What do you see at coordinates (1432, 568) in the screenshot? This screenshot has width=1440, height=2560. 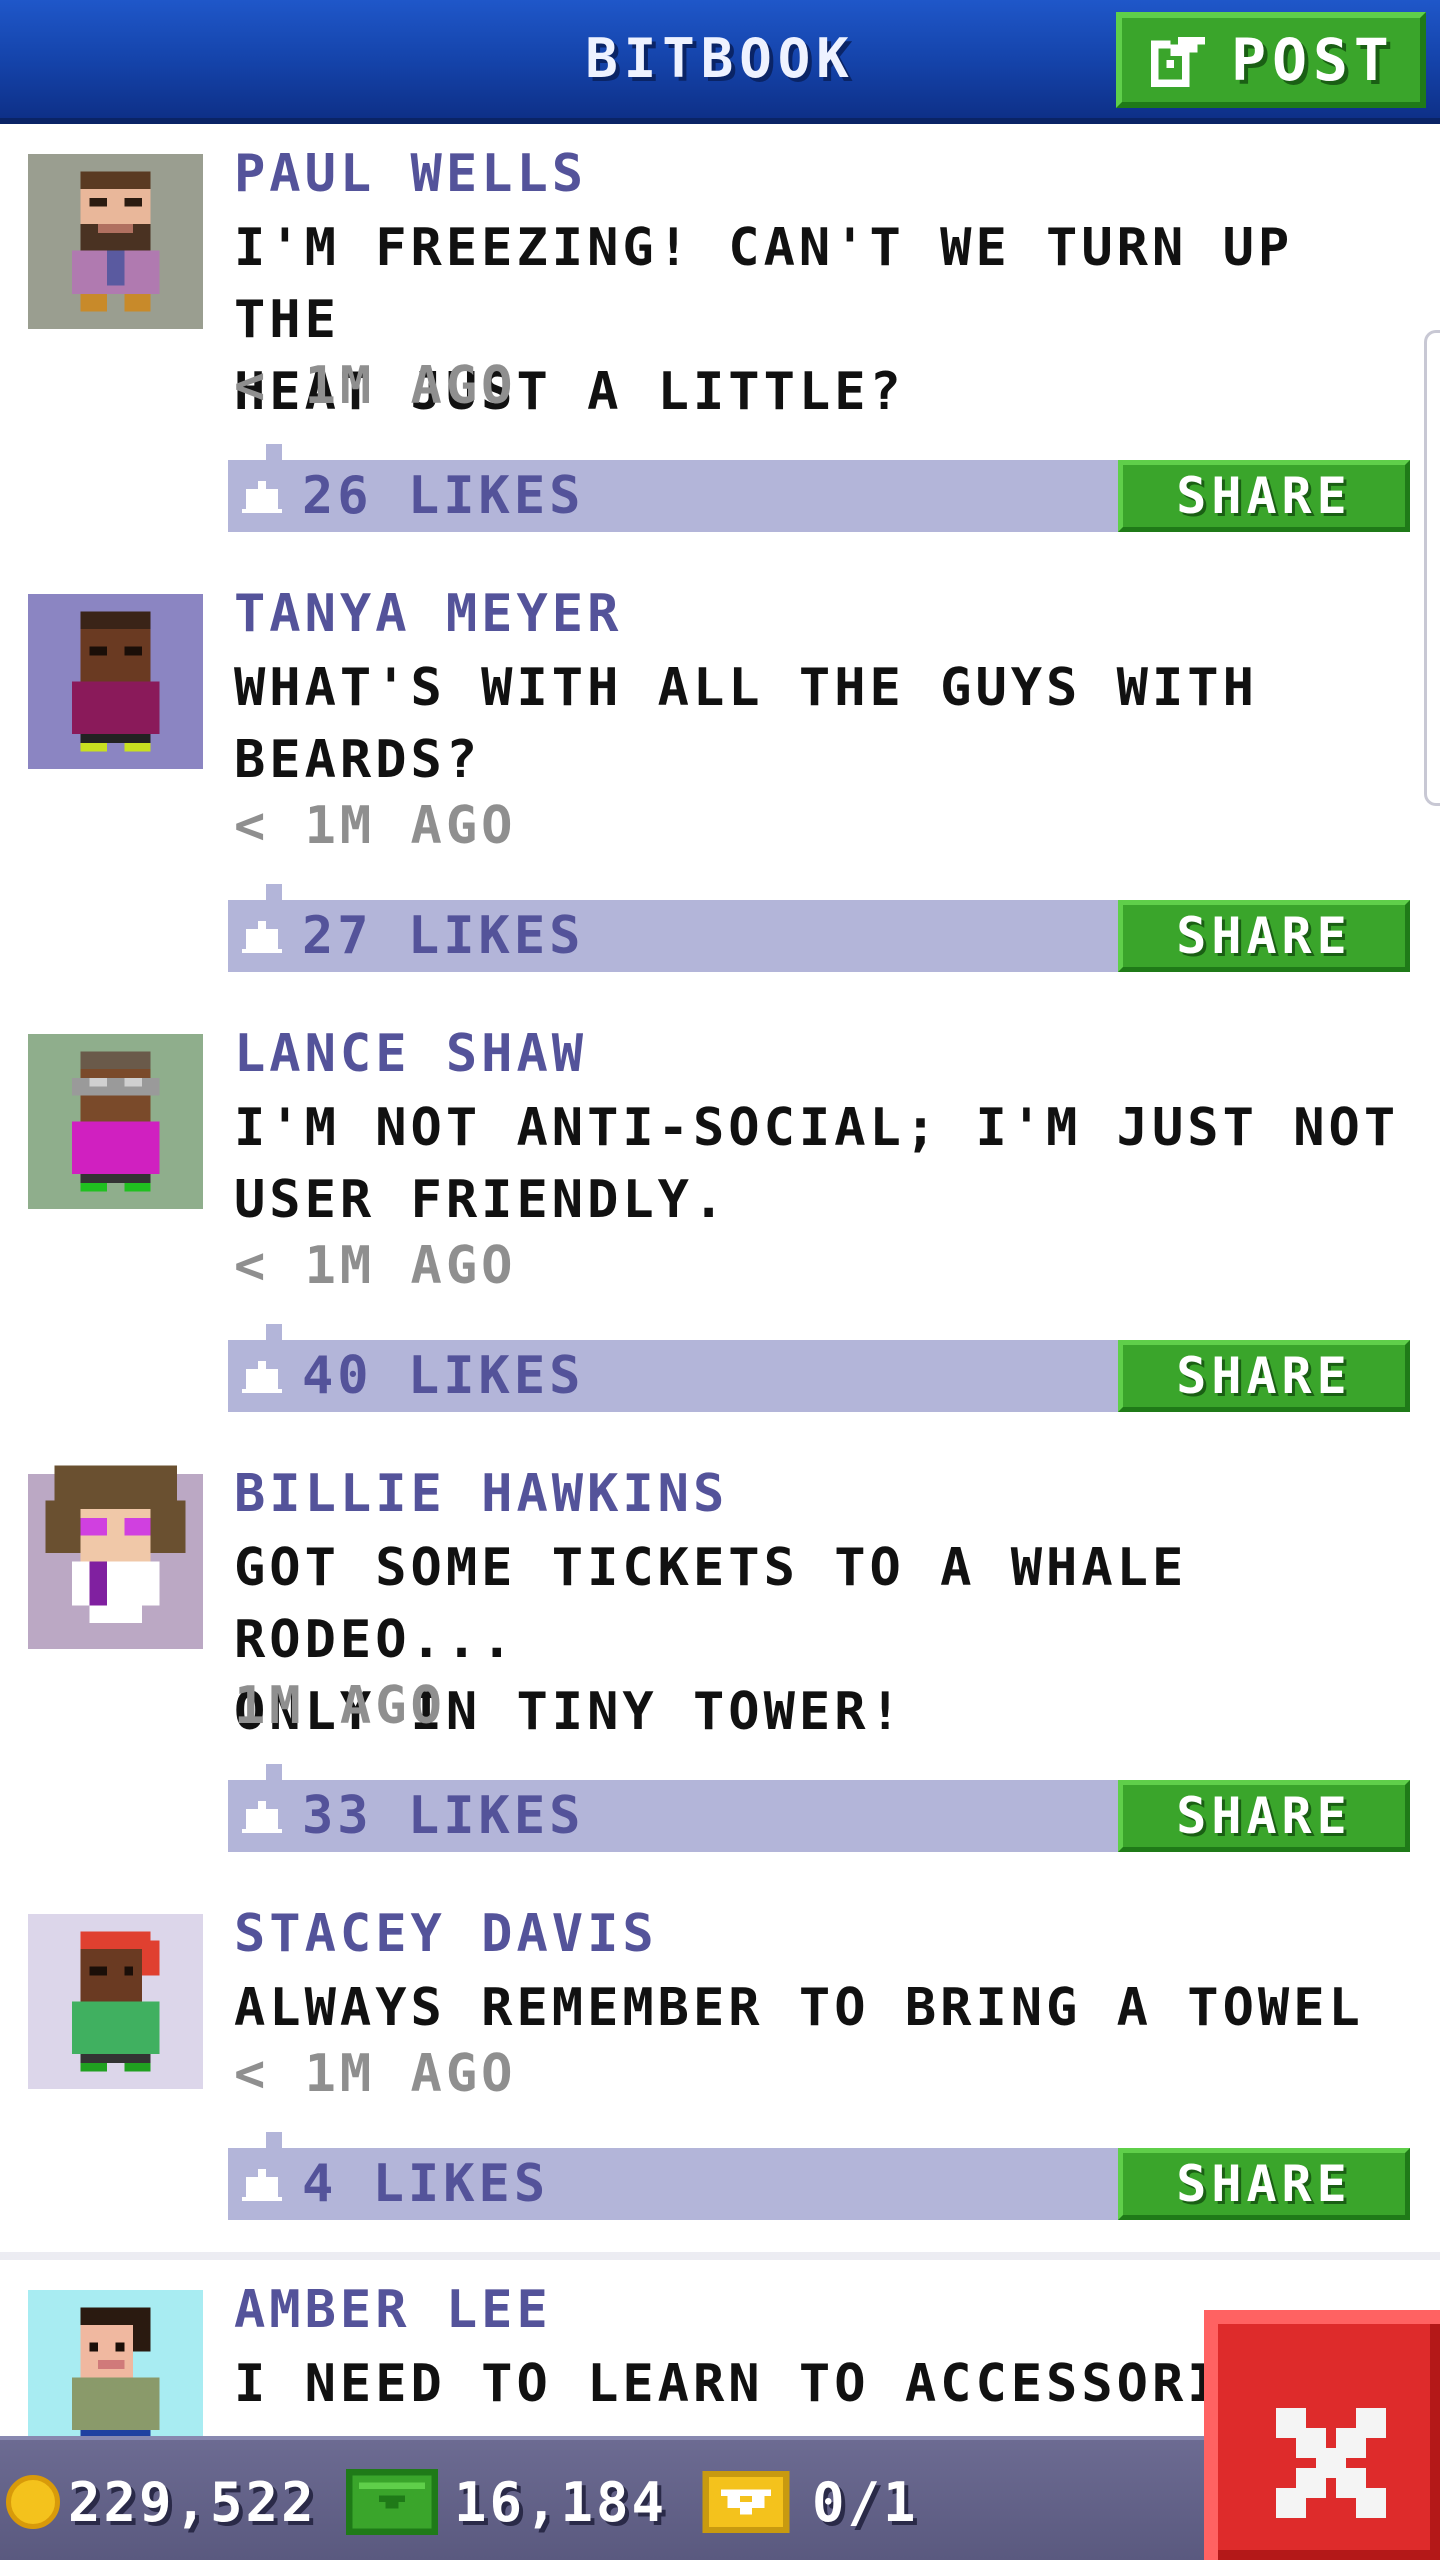 I see `scroll-edge` at bounding box center [1432, 568].